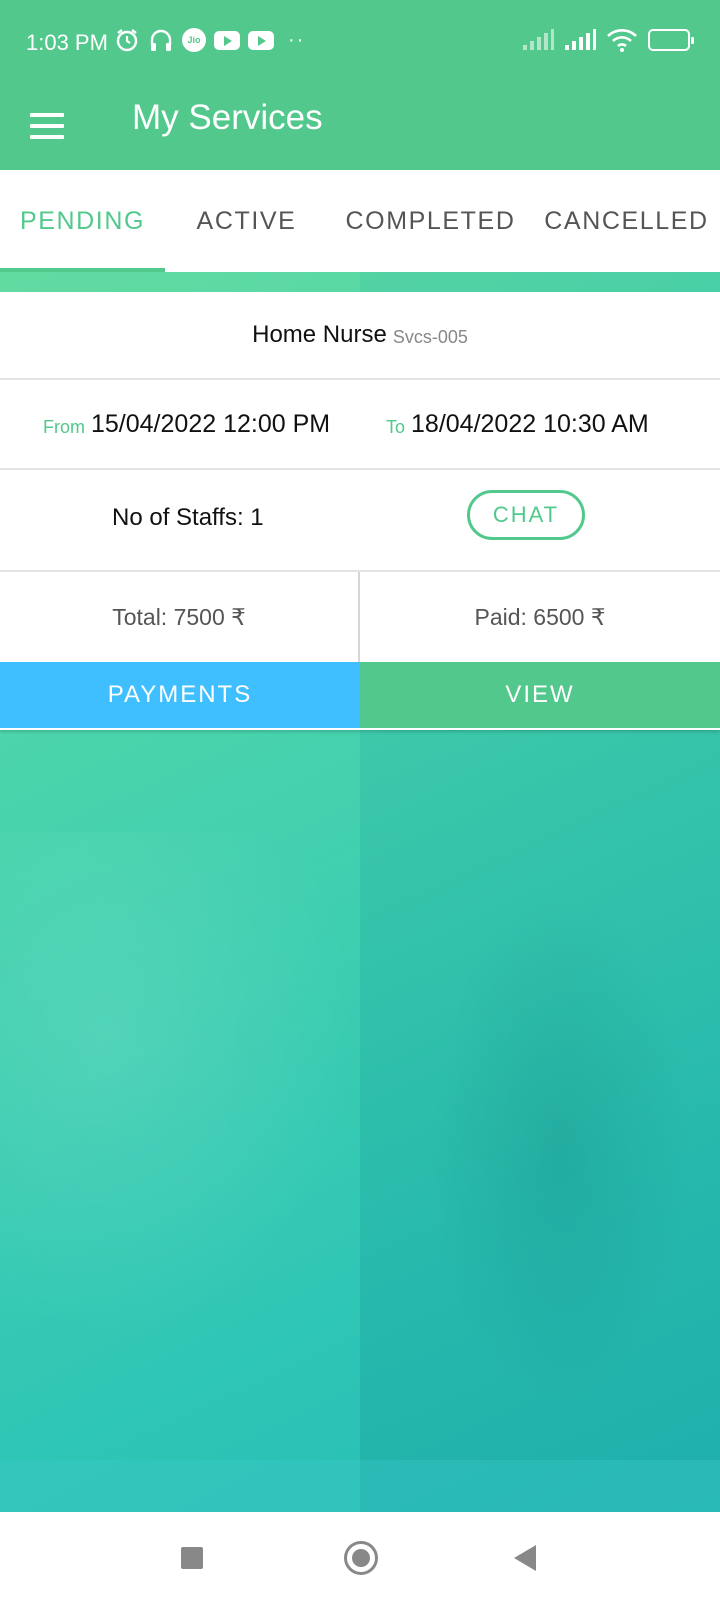  I want to click on jio-icon: Jio, so click(194, 40).